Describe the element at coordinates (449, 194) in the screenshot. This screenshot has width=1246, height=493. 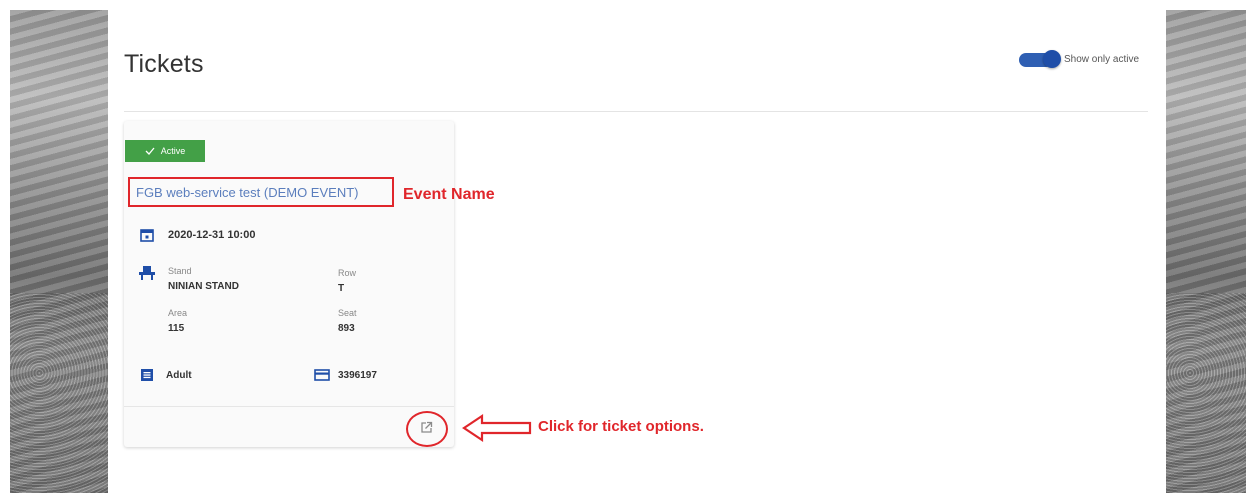
I see `annotation-event-name: Event Name` at that location.